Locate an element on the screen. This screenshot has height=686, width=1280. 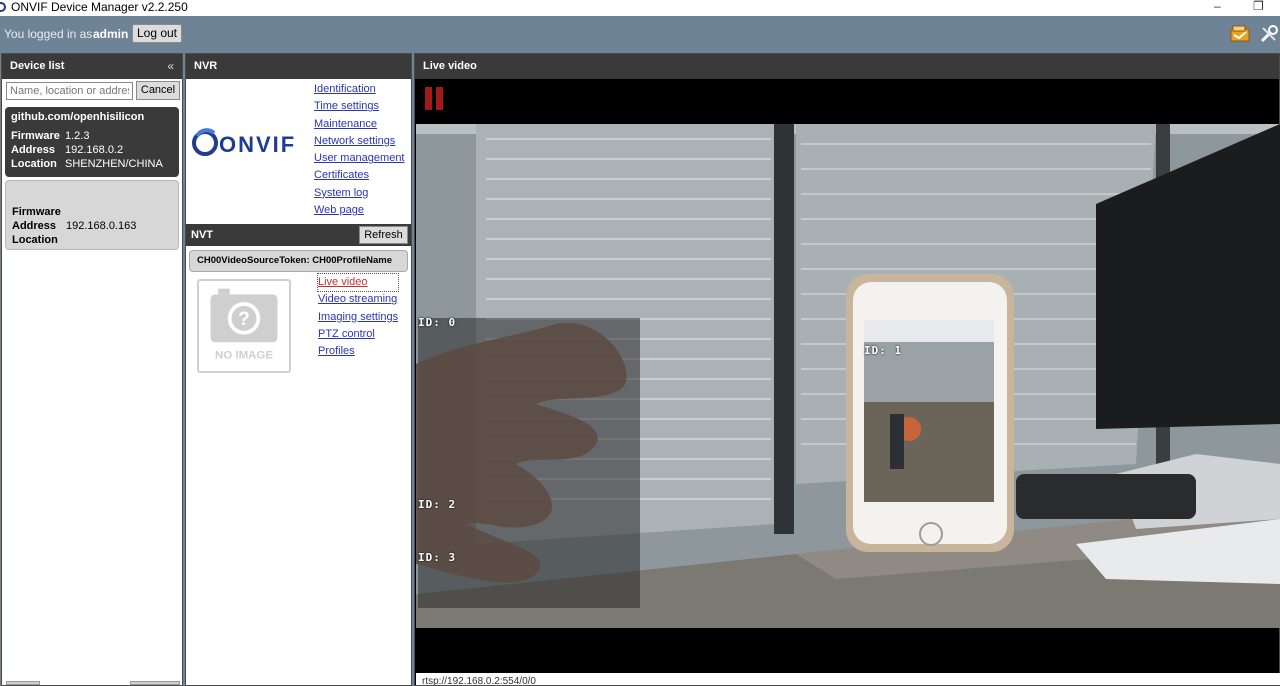
osd-label: ID: 3 is located at coordinates (437, 557).